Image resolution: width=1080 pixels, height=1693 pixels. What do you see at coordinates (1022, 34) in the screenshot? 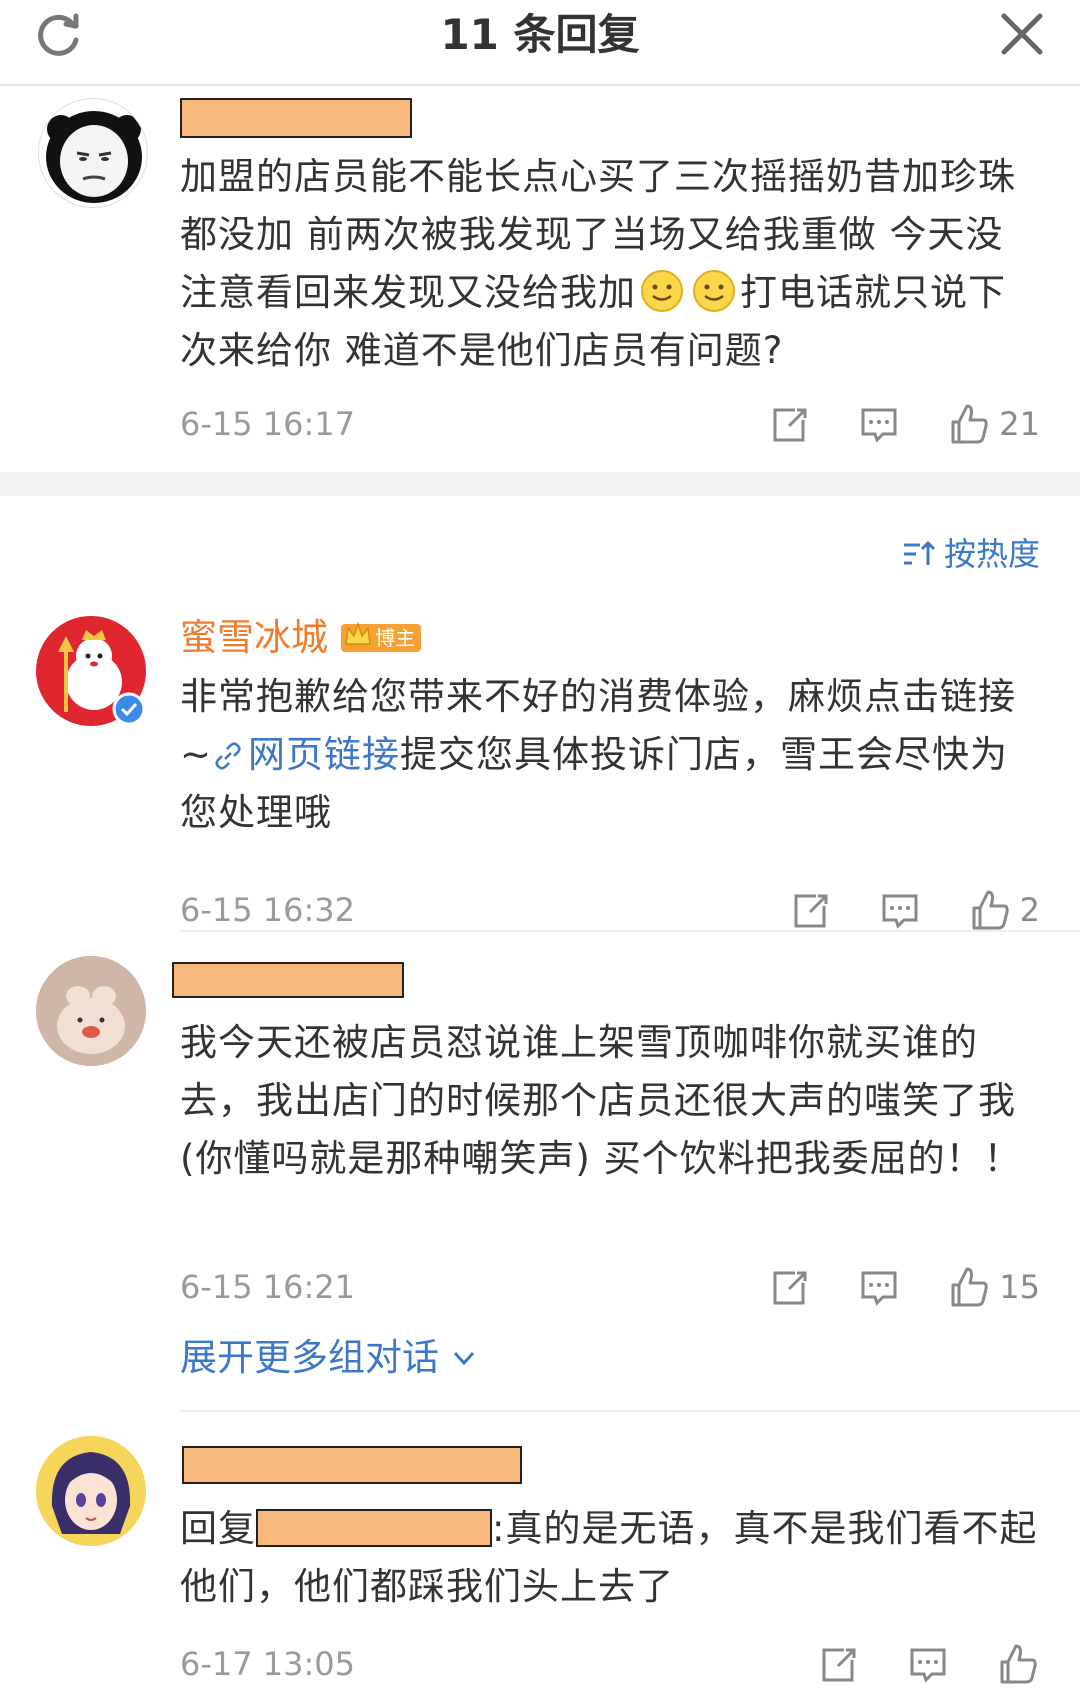
I see `close-icon` at bounding box center [1022, 34].